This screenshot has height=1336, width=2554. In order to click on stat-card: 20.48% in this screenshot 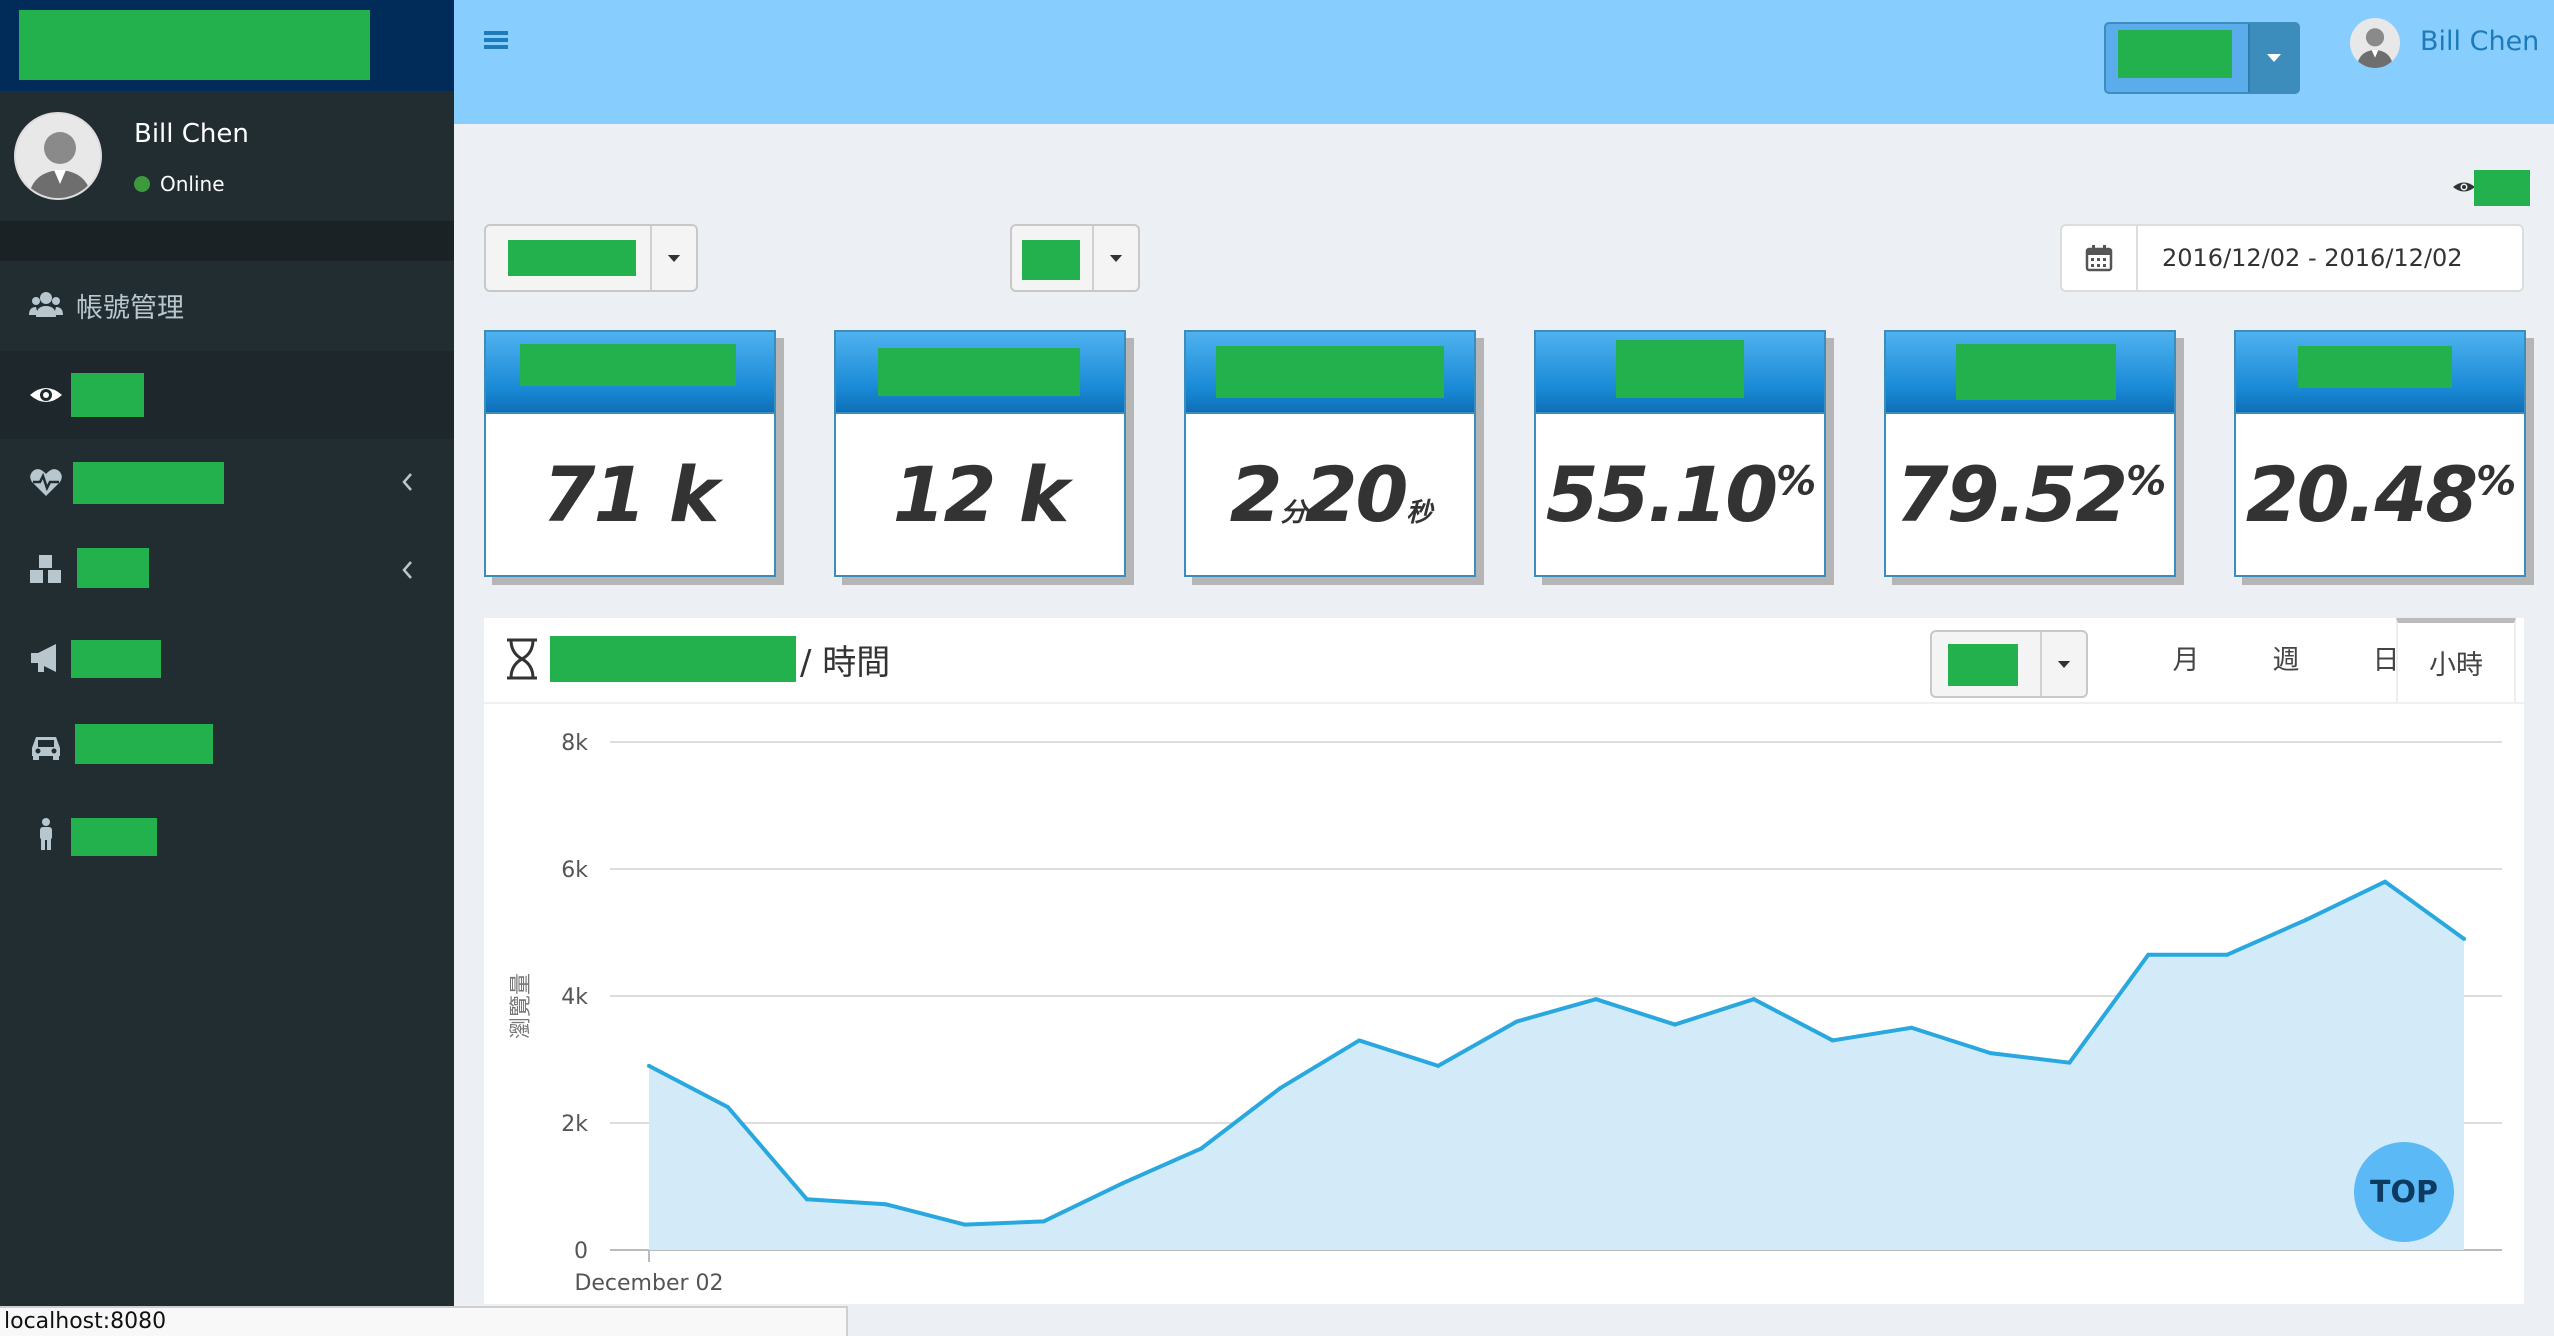, I will do `click(2380, 453)`.